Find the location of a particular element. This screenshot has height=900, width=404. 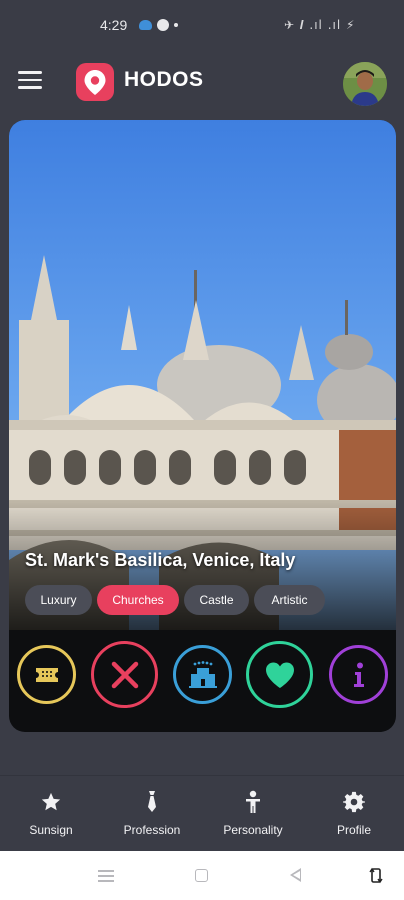

info-button is located at coordinates (358, 674).